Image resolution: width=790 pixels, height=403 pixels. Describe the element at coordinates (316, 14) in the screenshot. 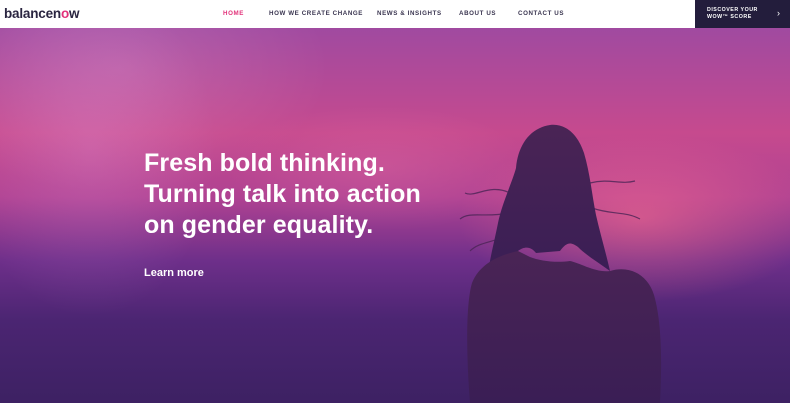

I see `nav-item-how-we-create-change: HOW WE CREATE CHANGE` at that location.